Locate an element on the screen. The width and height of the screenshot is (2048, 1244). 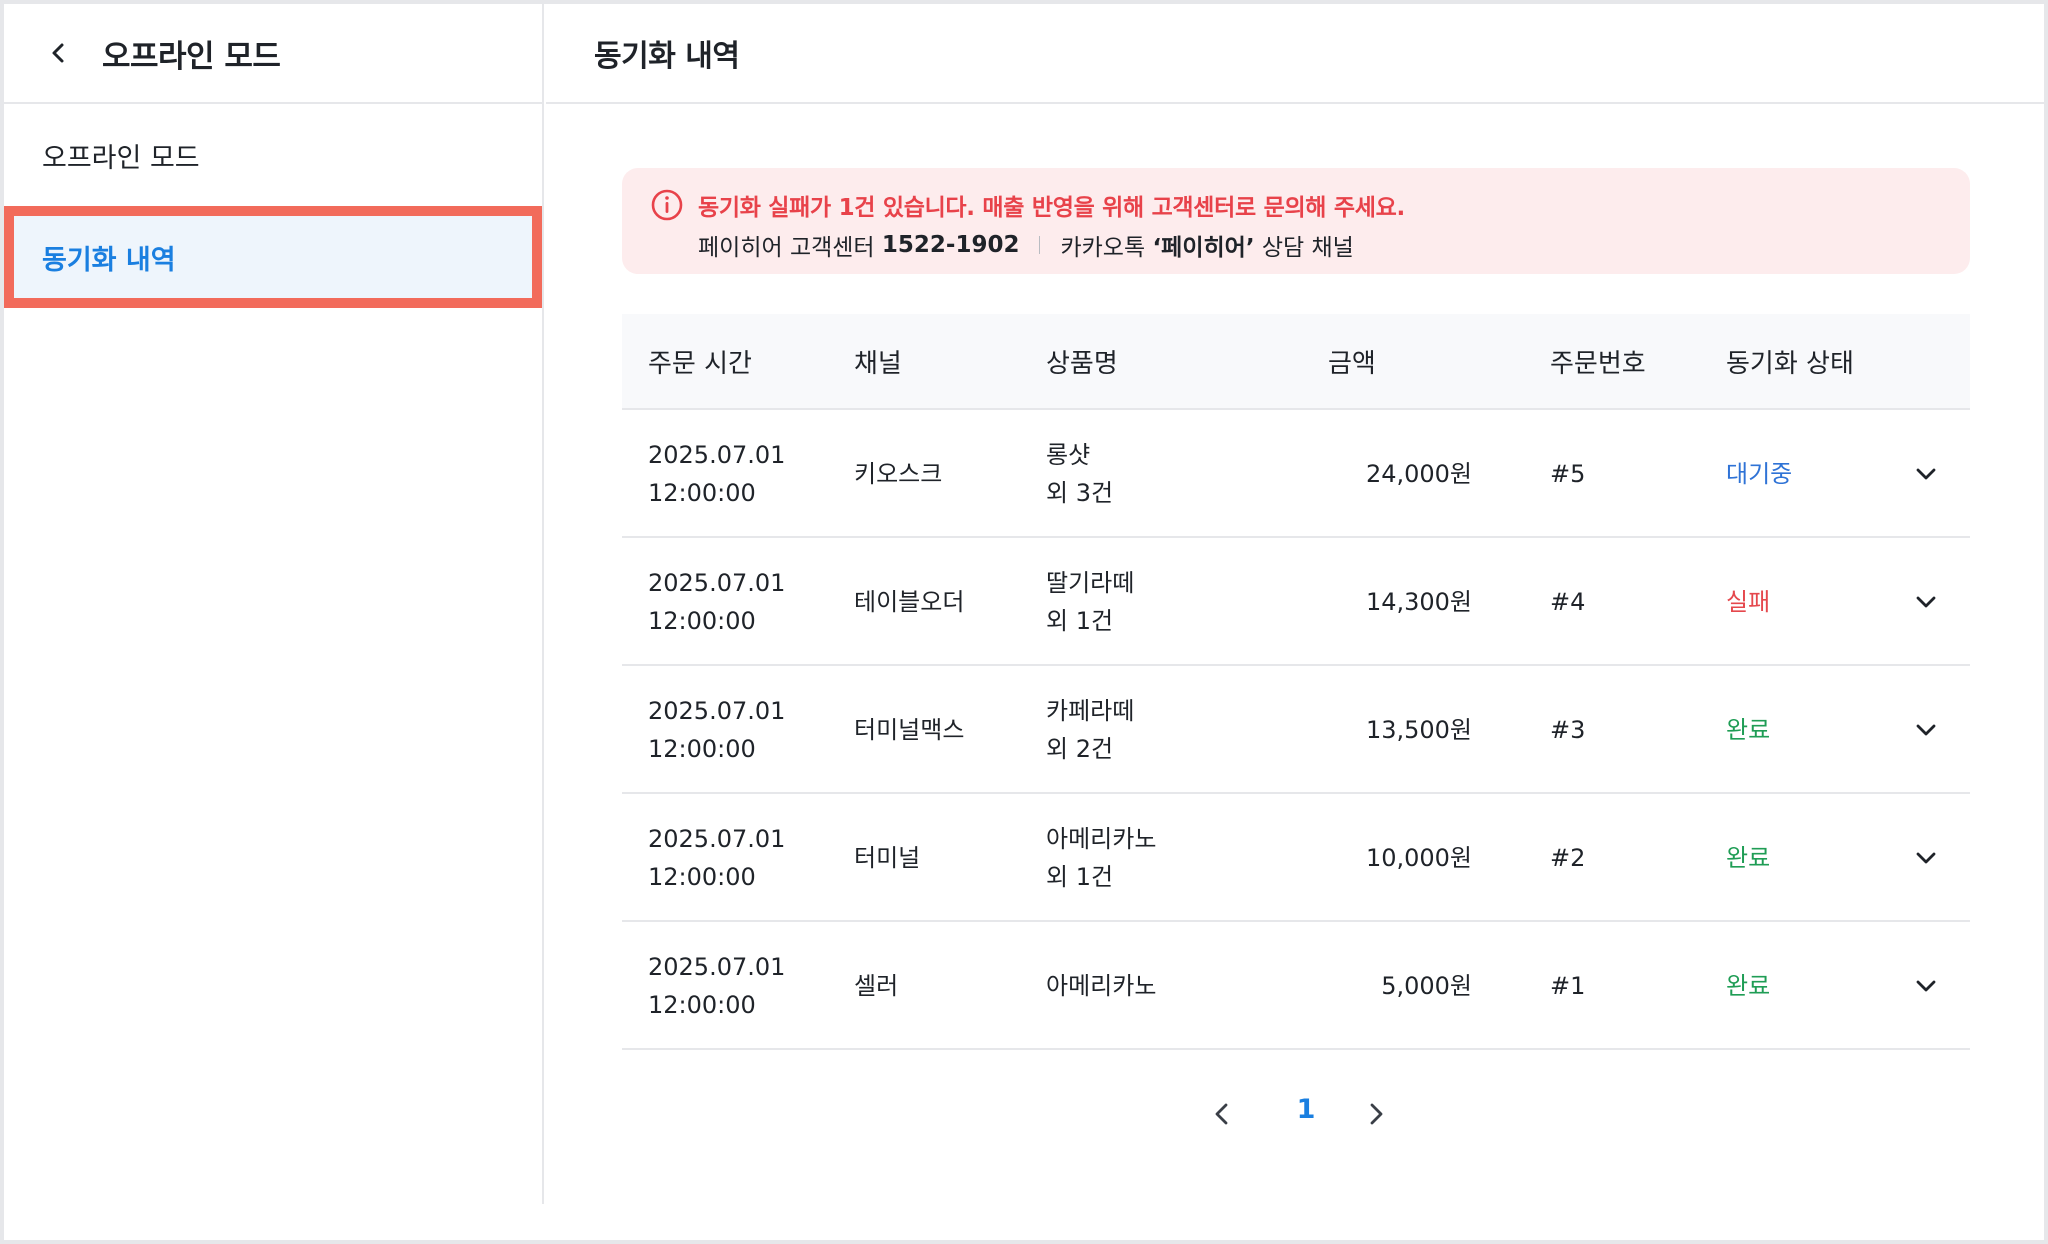
channel-cell: 키오스크 is located at coordinates (898, 474).